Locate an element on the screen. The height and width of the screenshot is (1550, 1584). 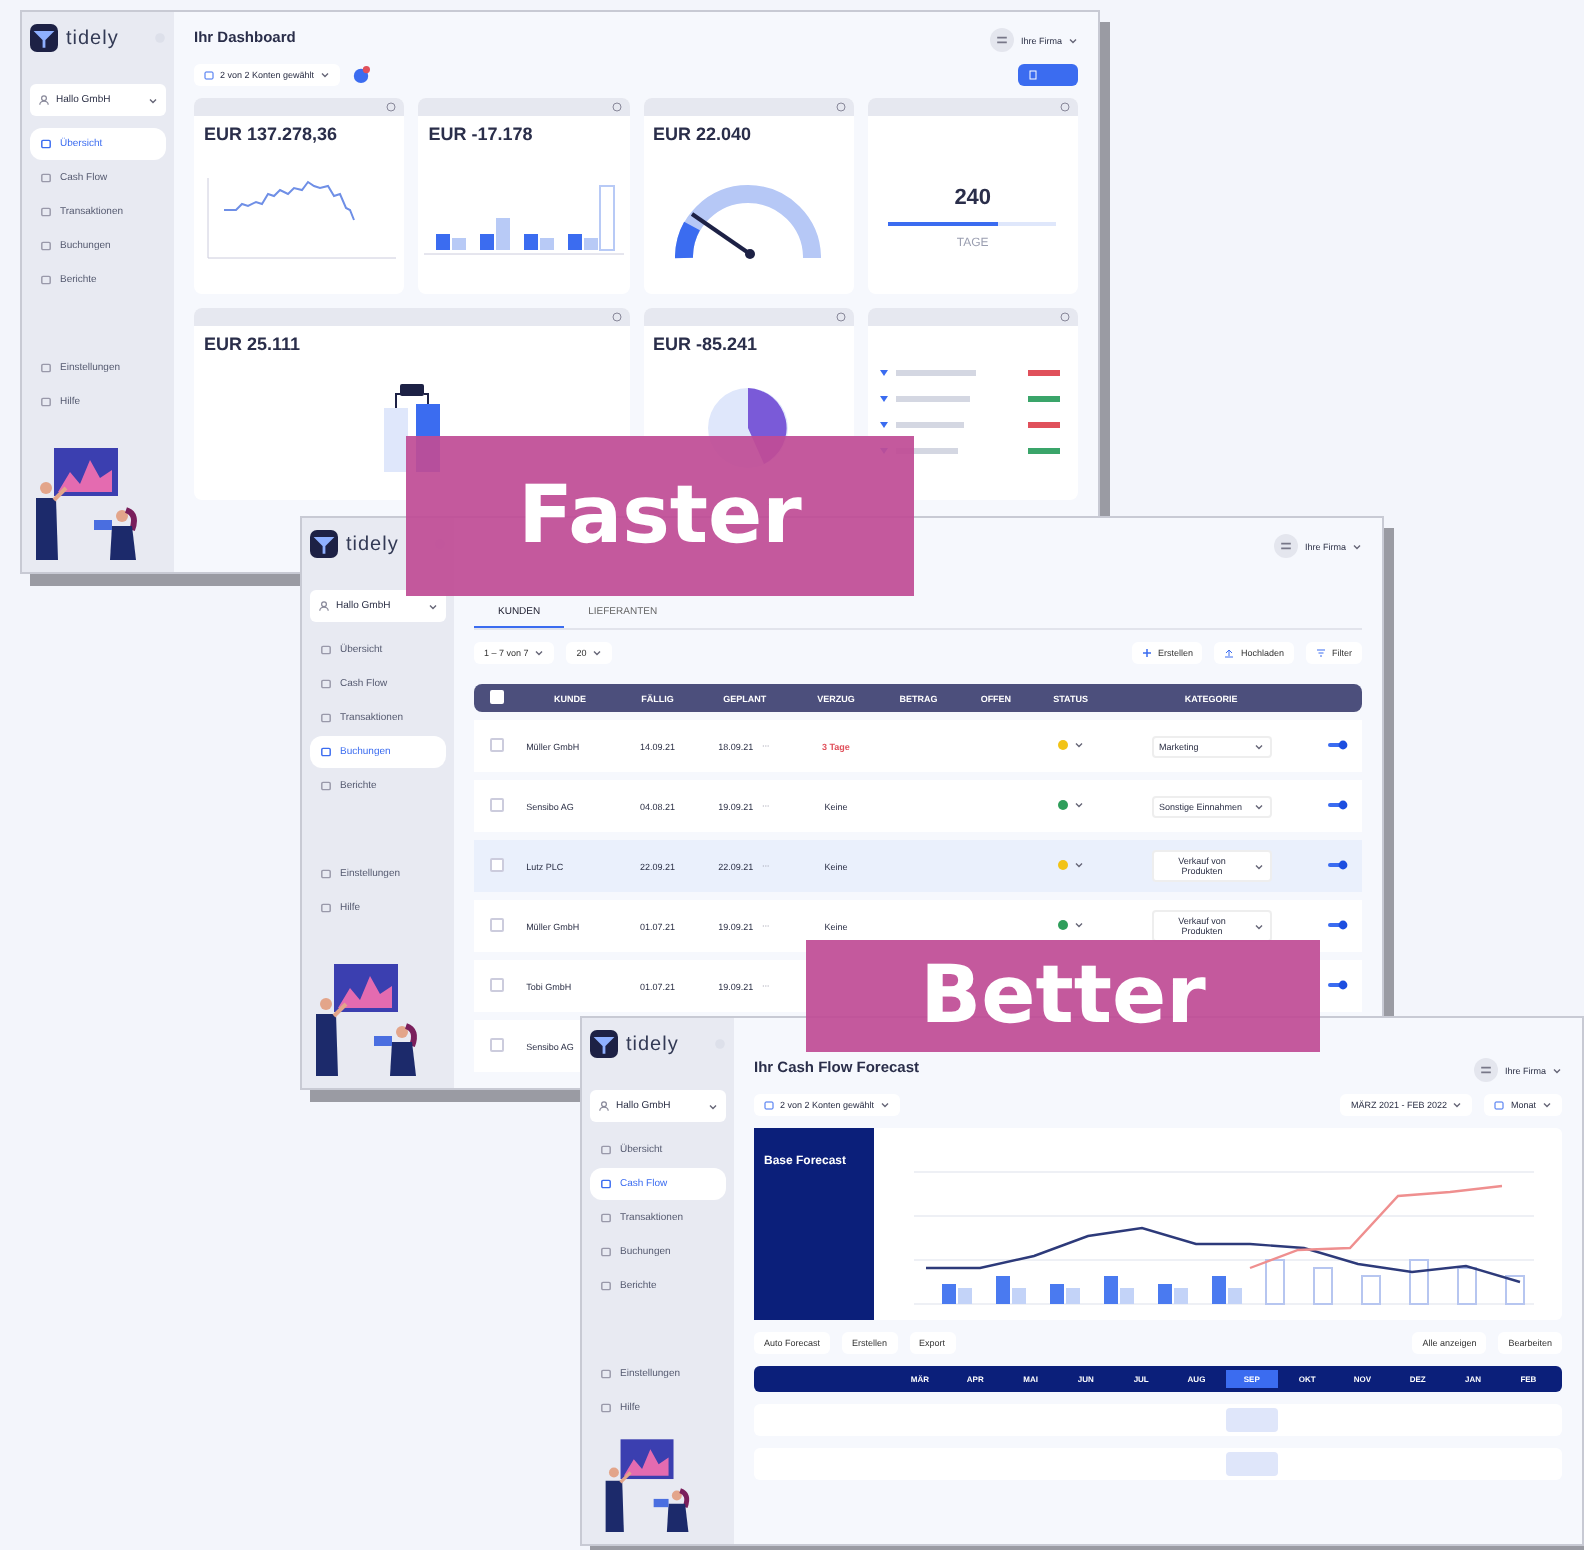
notification-icon is located at coordinates (361, 75).